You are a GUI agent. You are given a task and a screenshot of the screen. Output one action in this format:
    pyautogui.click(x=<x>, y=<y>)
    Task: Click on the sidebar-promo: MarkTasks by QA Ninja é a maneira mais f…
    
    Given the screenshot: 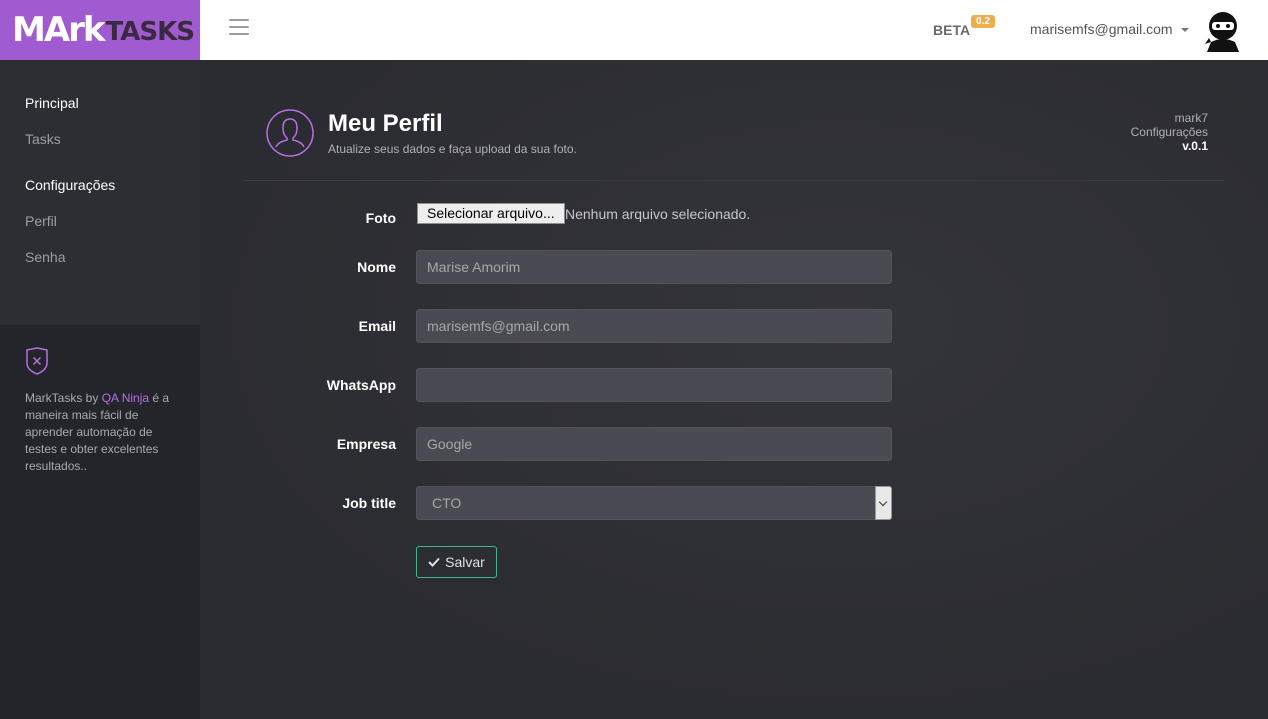 What is the action you would take?
    pyautogui.click(x=100, y=522)
    